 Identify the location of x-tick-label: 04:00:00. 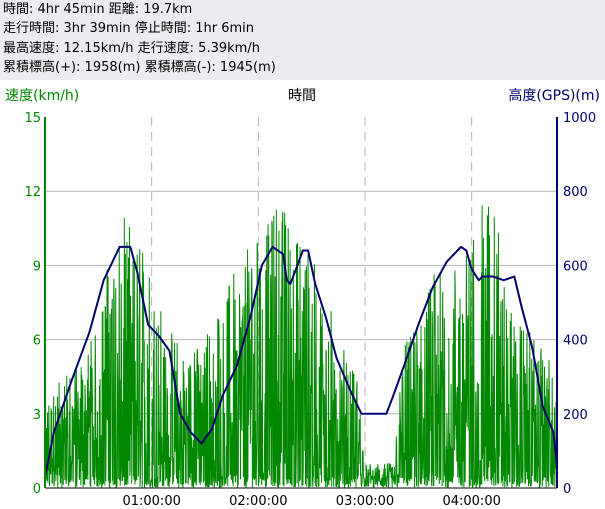
(471, 501).